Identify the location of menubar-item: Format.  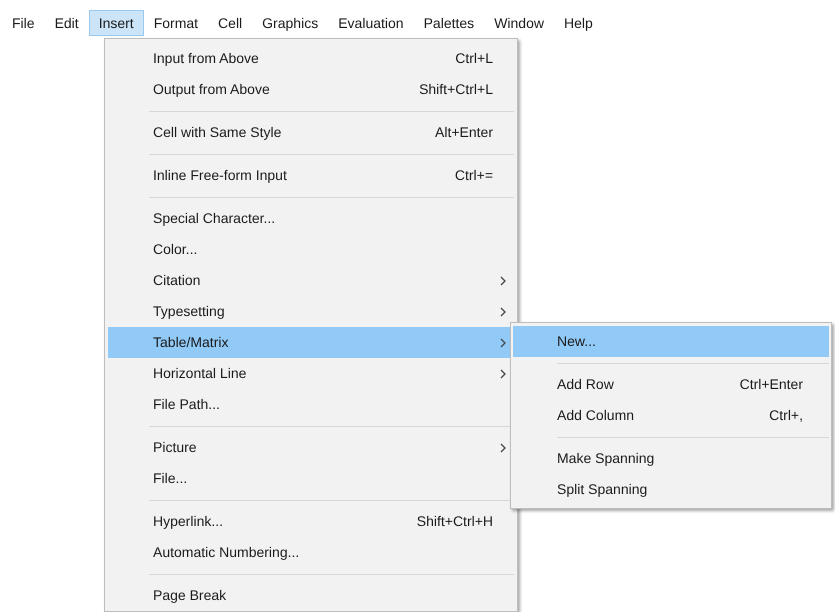
(176, 23).